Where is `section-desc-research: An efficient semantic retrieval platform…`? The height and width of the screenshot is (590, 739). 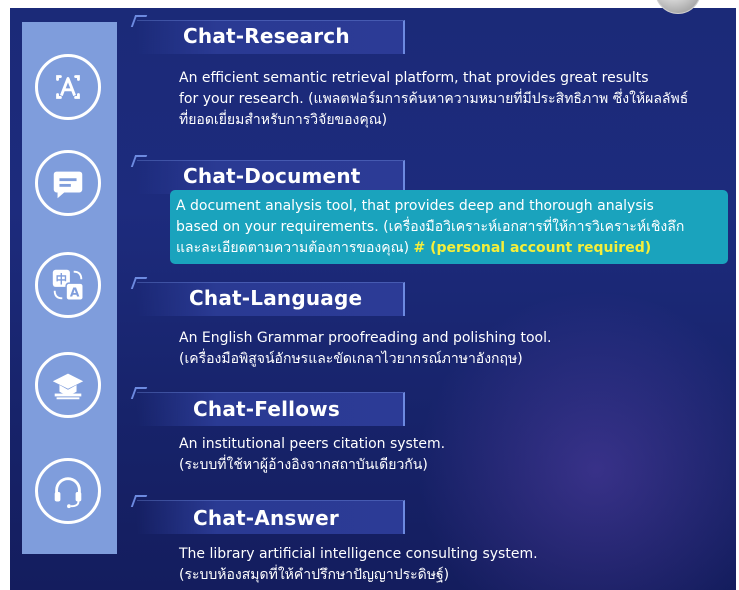 section-desc-research: An efficient semantic retrieval platform… is located at coordinates (433, 99).